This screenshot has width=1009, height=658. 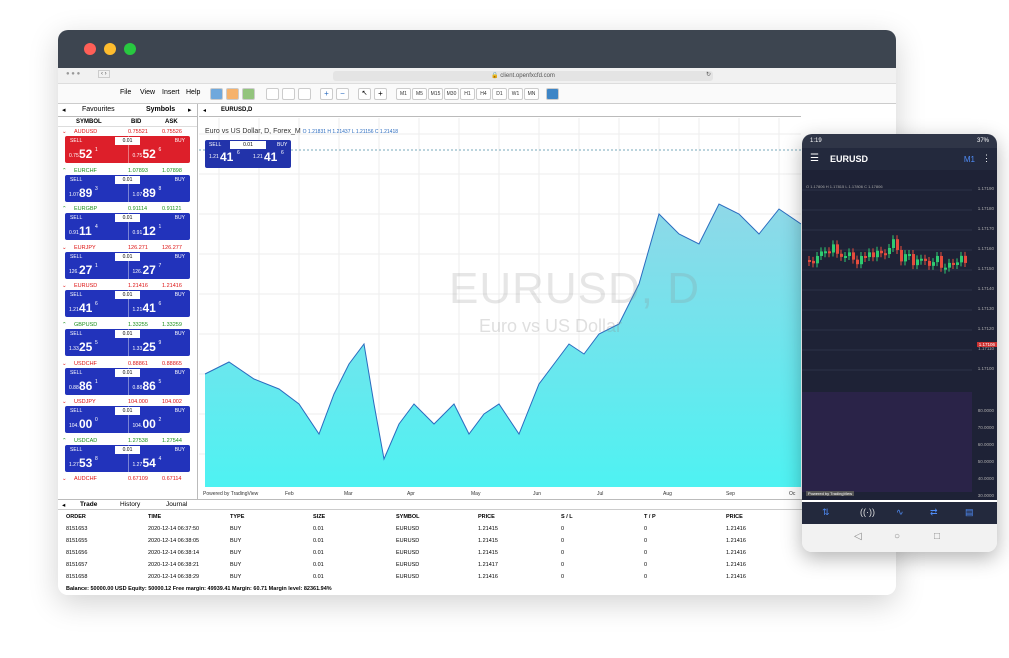 What do you see at coordinates (814, 158) in the screenshot?
I see `menu-icon: ☰` at bounding box center [814, 158].